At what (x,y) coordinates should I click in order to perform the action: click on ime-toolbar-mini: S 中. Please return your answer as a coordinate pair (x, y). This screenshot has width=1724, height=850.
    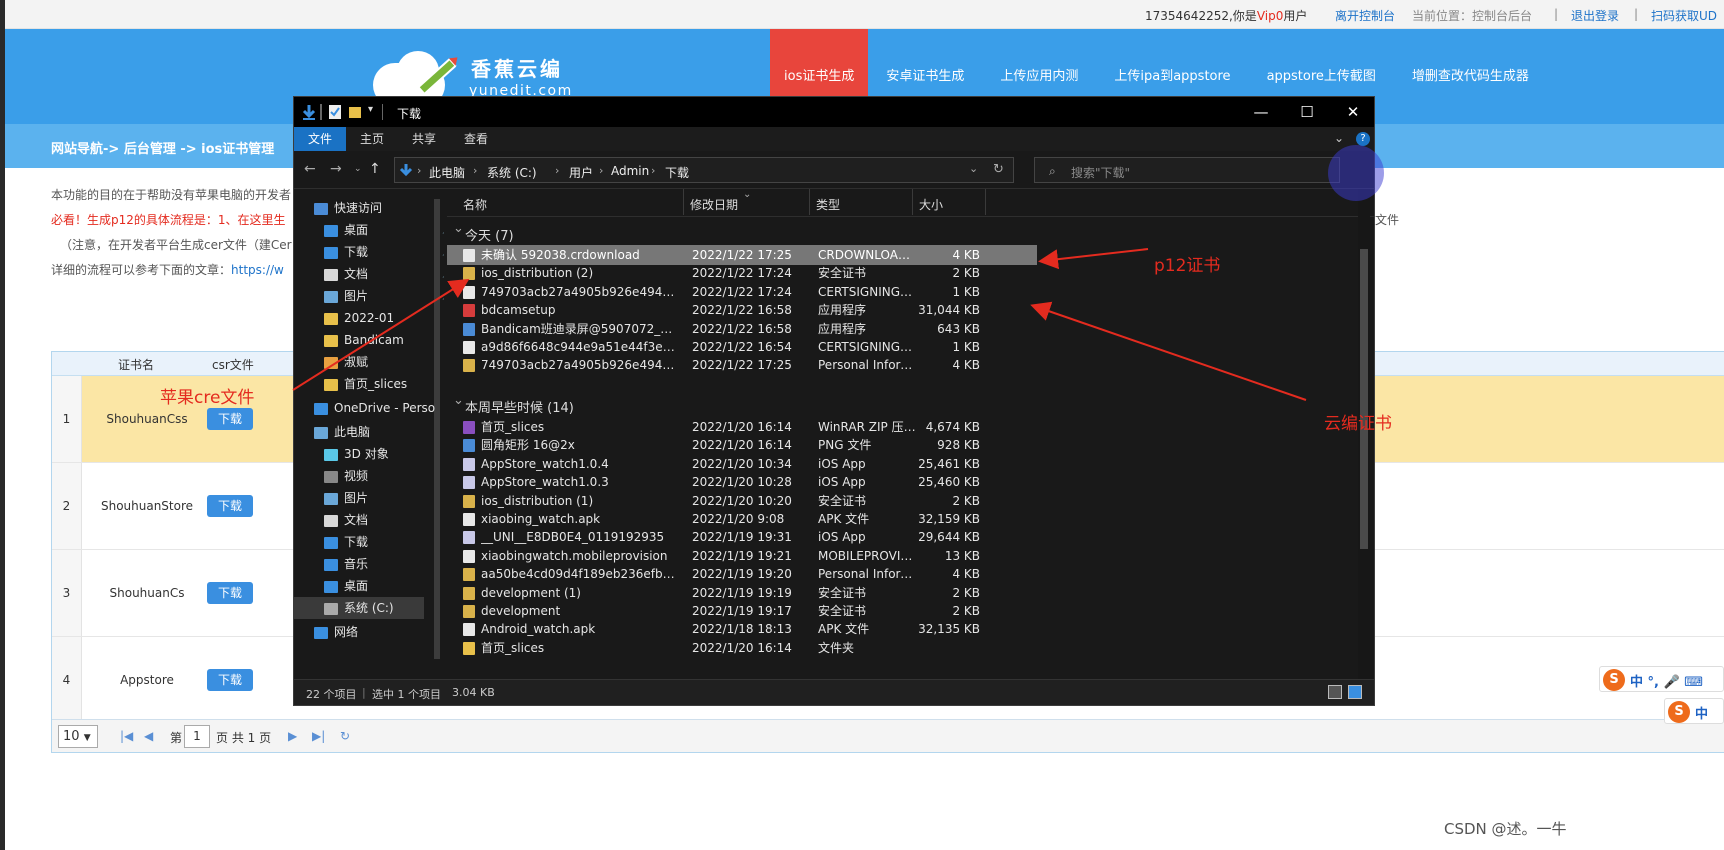
    Looking at the image, I should click on (1694, 711).